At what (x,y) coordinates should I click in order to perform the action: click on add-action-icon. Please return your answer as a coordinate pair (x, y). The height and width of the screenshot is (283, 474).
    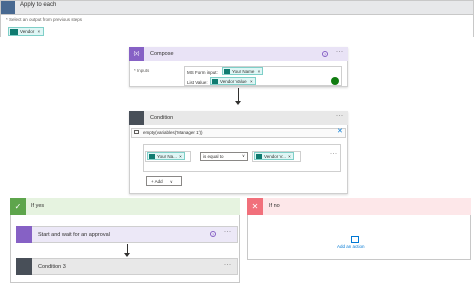
    Looking at the image, I should click on (355, 239).